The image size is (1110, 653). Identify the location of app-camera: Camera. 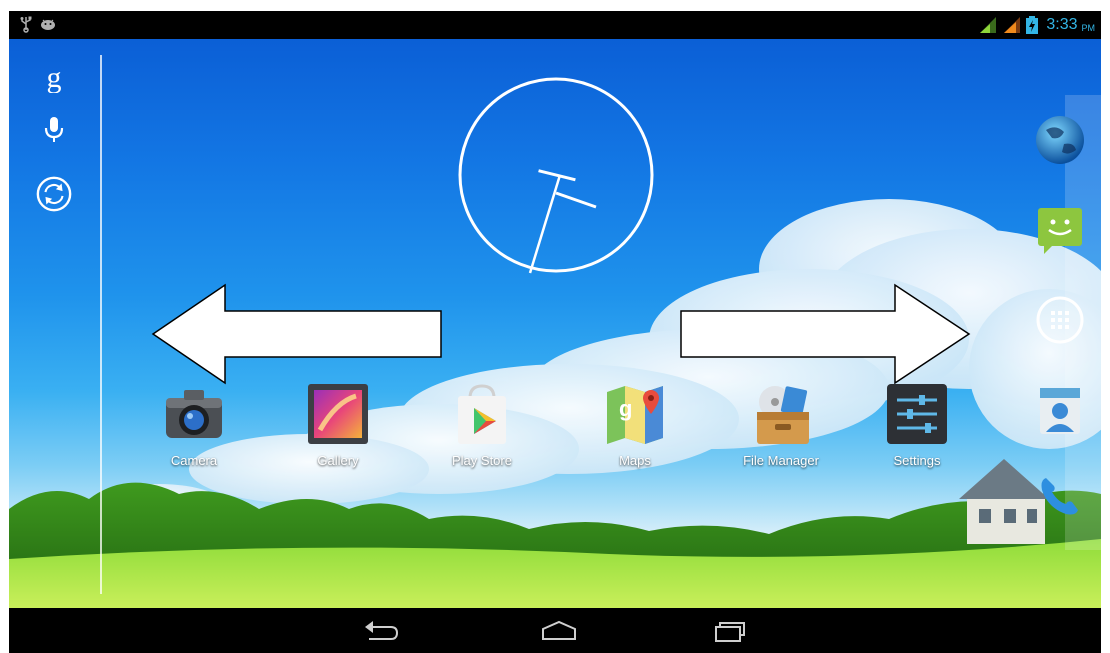
(194, 427).